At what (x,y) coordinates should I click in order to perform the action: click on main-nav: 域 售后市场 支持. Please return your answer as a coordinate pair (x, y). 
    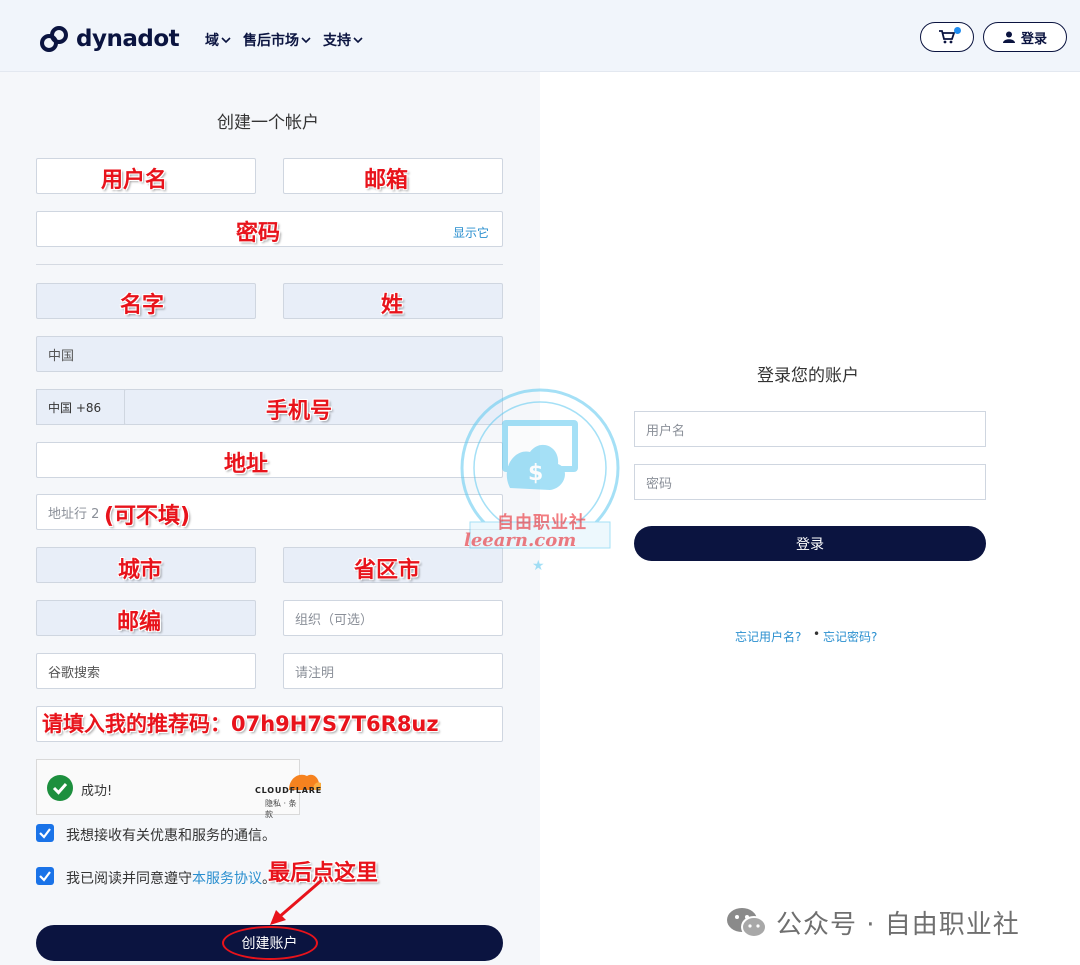
    Looking at the image, I should click on (284, 40).